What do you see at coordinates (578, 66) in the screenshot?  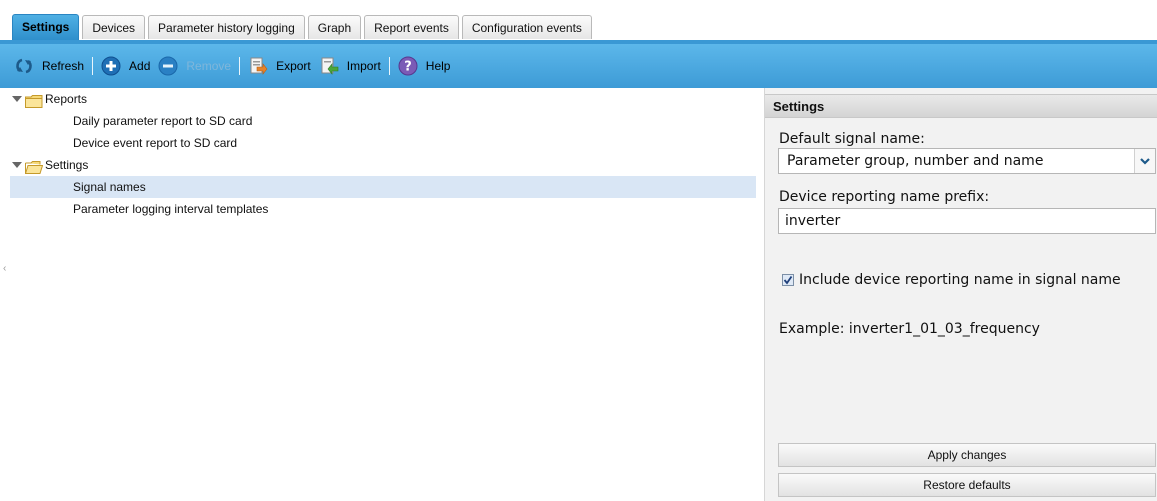 I see `toolbar: Refresh Add Remove Export Import ? Help` at bounding box center [578, 66].